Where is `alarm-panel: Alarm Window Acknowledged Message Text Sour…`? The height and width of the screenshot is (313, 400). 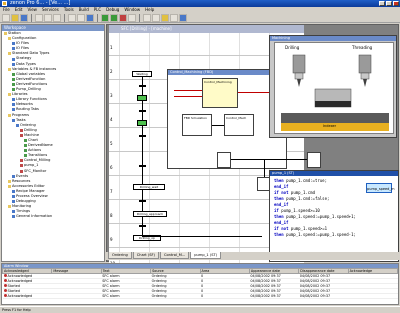
alarm-panel: Alarm Window Acknowledged Message Text Sour… is located at coordinates (200, 284).